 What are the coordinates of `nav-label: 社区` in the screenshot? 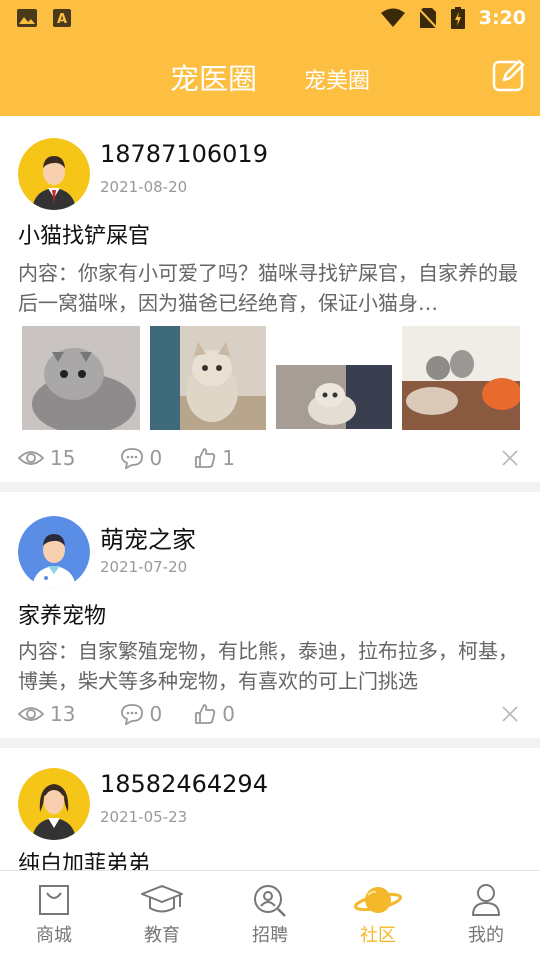 It's located at (378, 935).